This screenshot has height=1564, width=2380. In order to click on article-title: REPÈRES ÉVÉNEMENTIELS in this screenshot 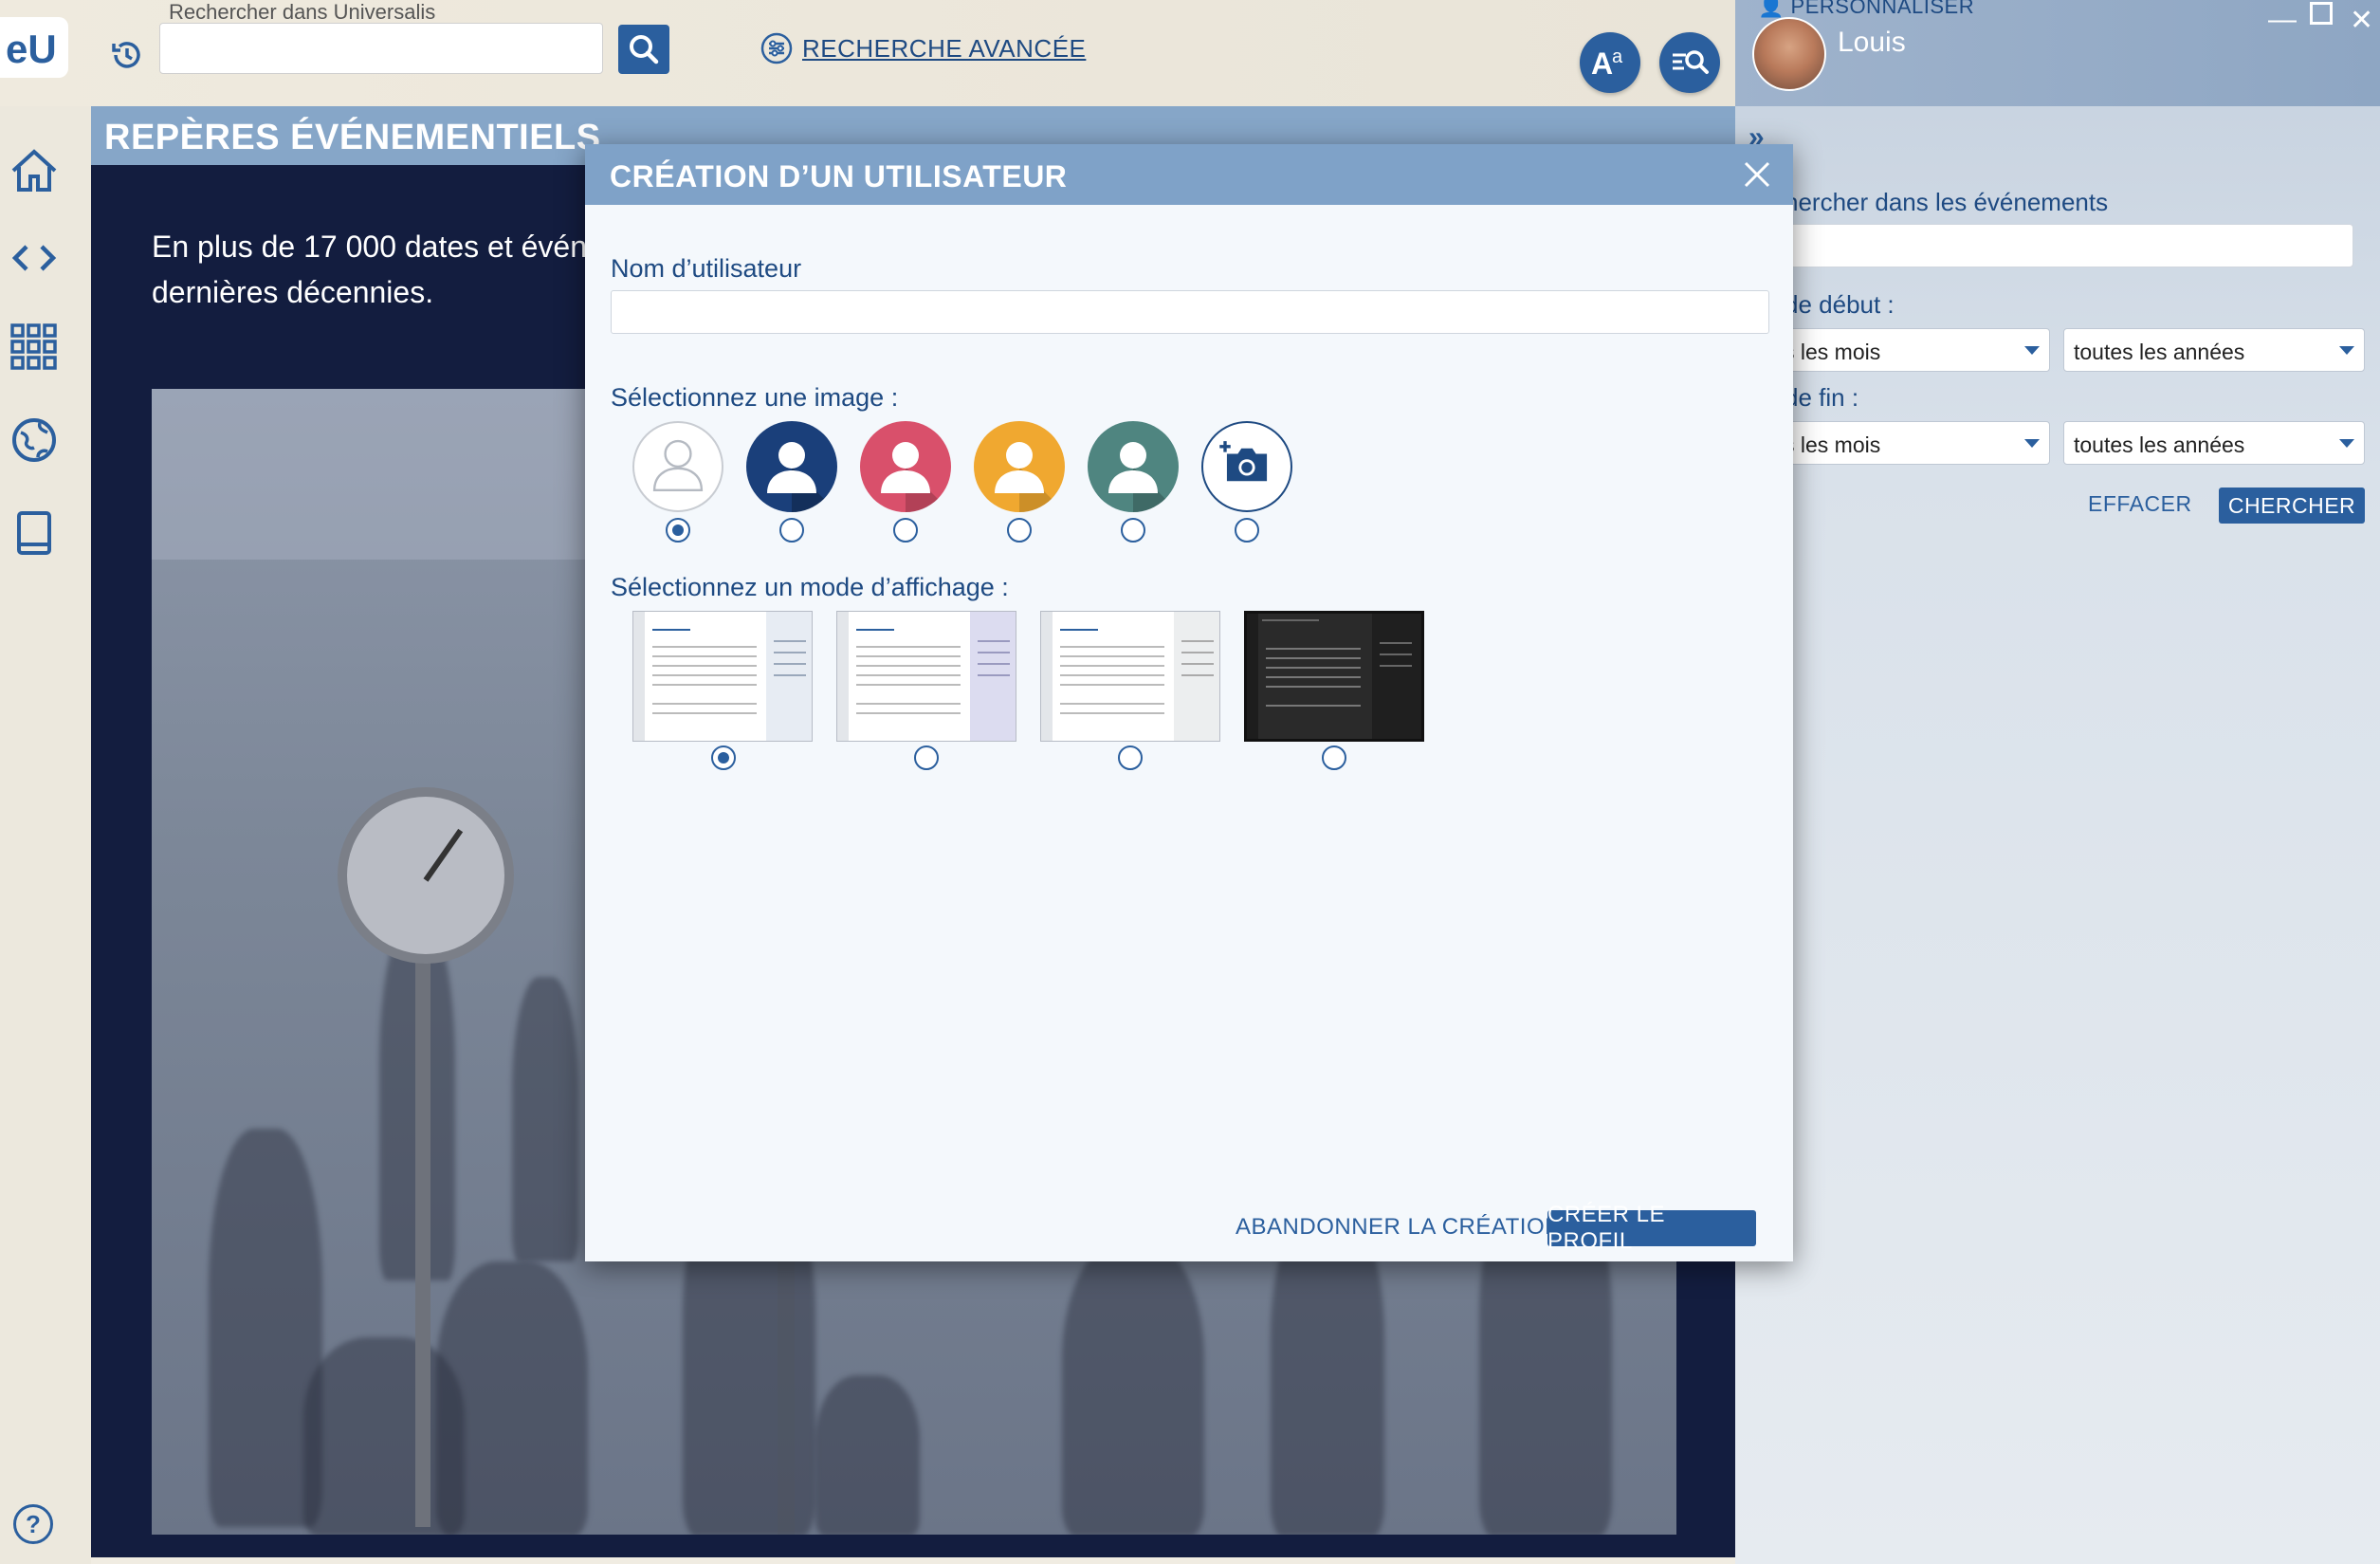, I will do `click(353, 137)`.